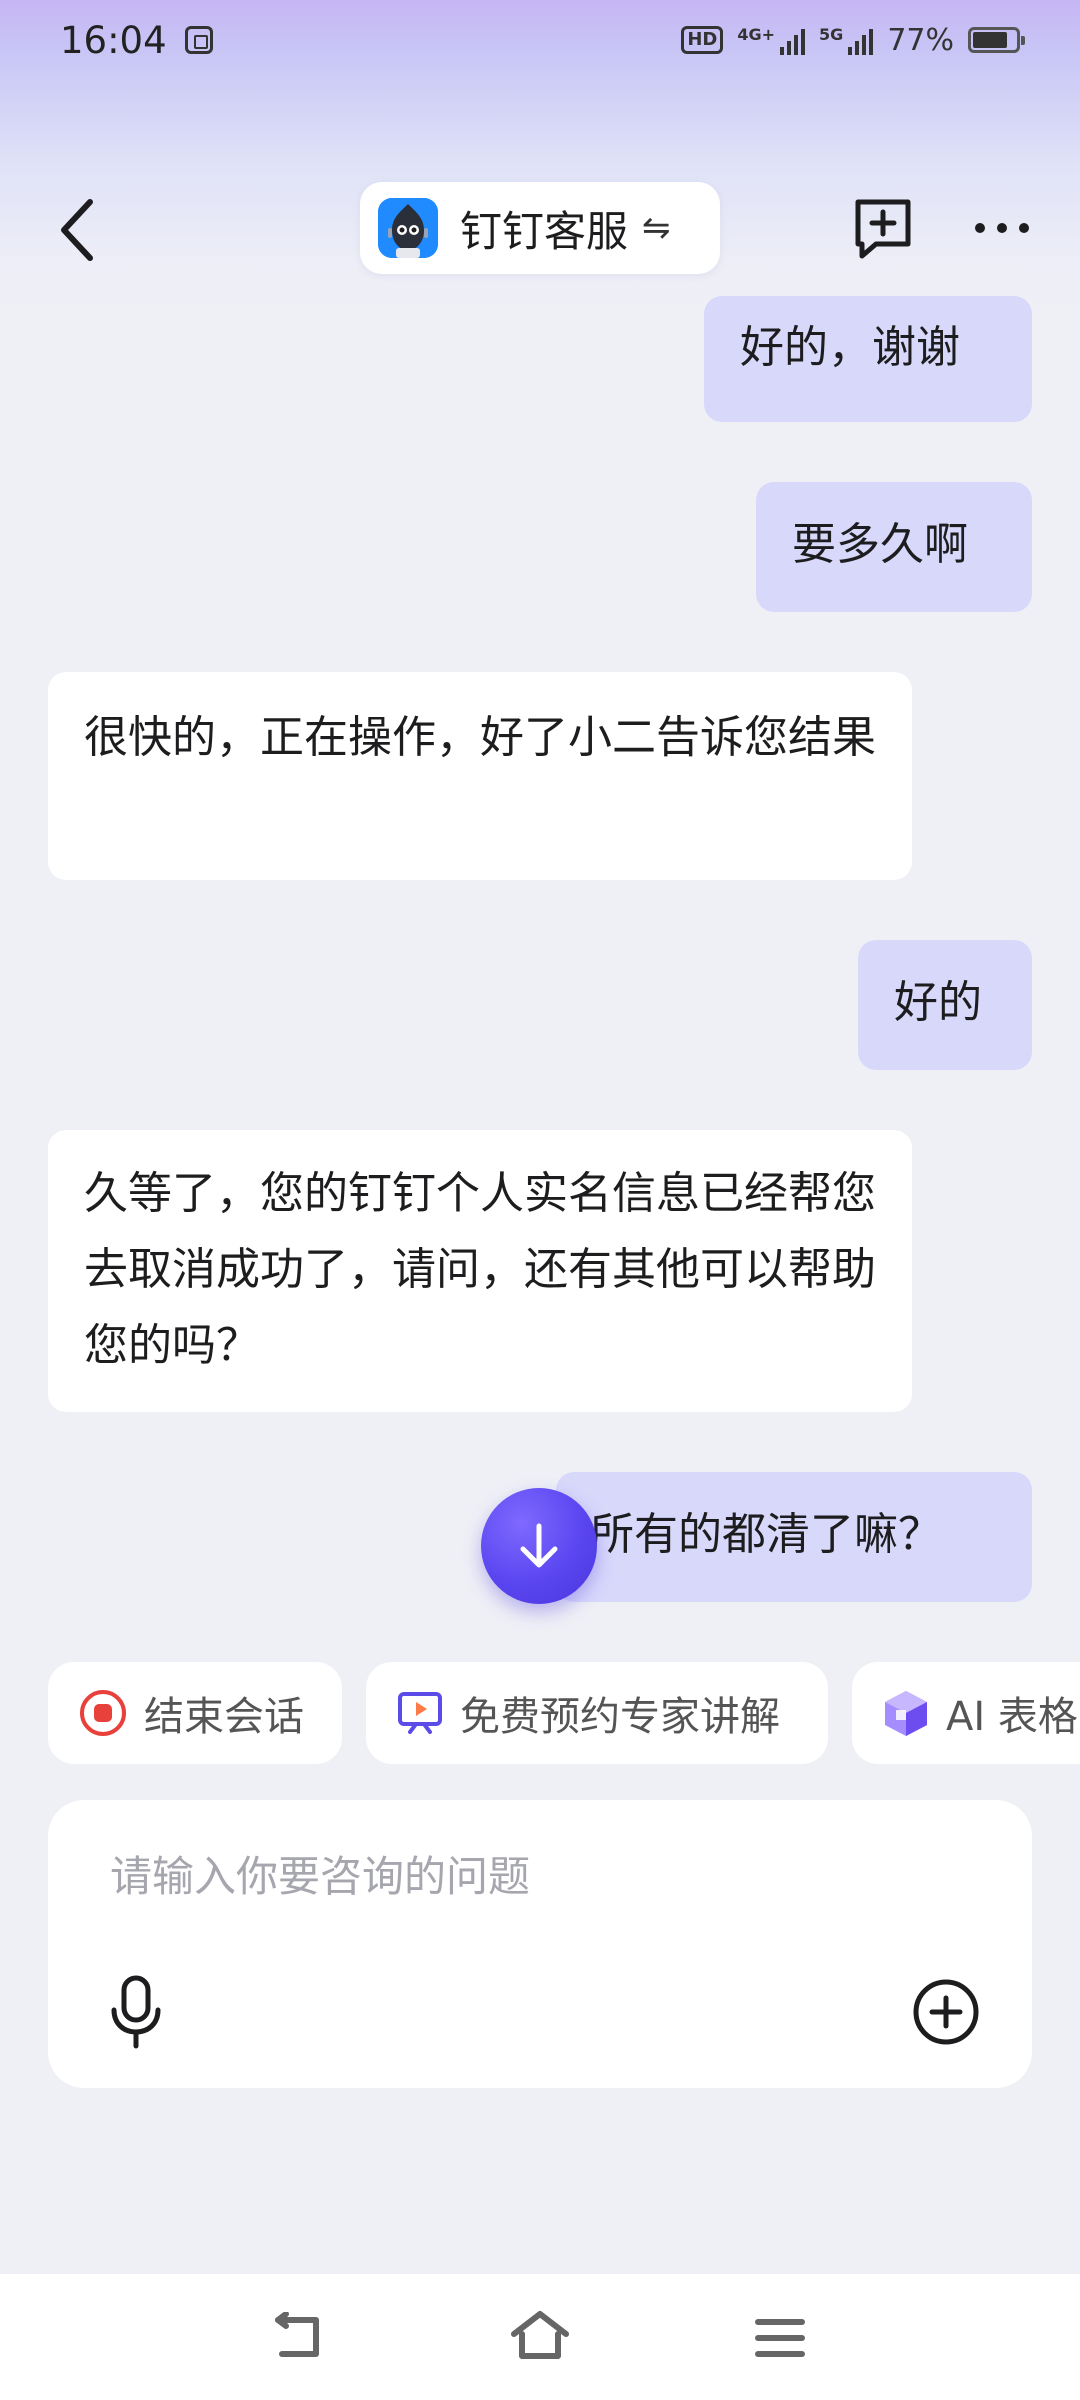 The image size is (1080, 2400). I want to click on composer, so click(540, 1944).